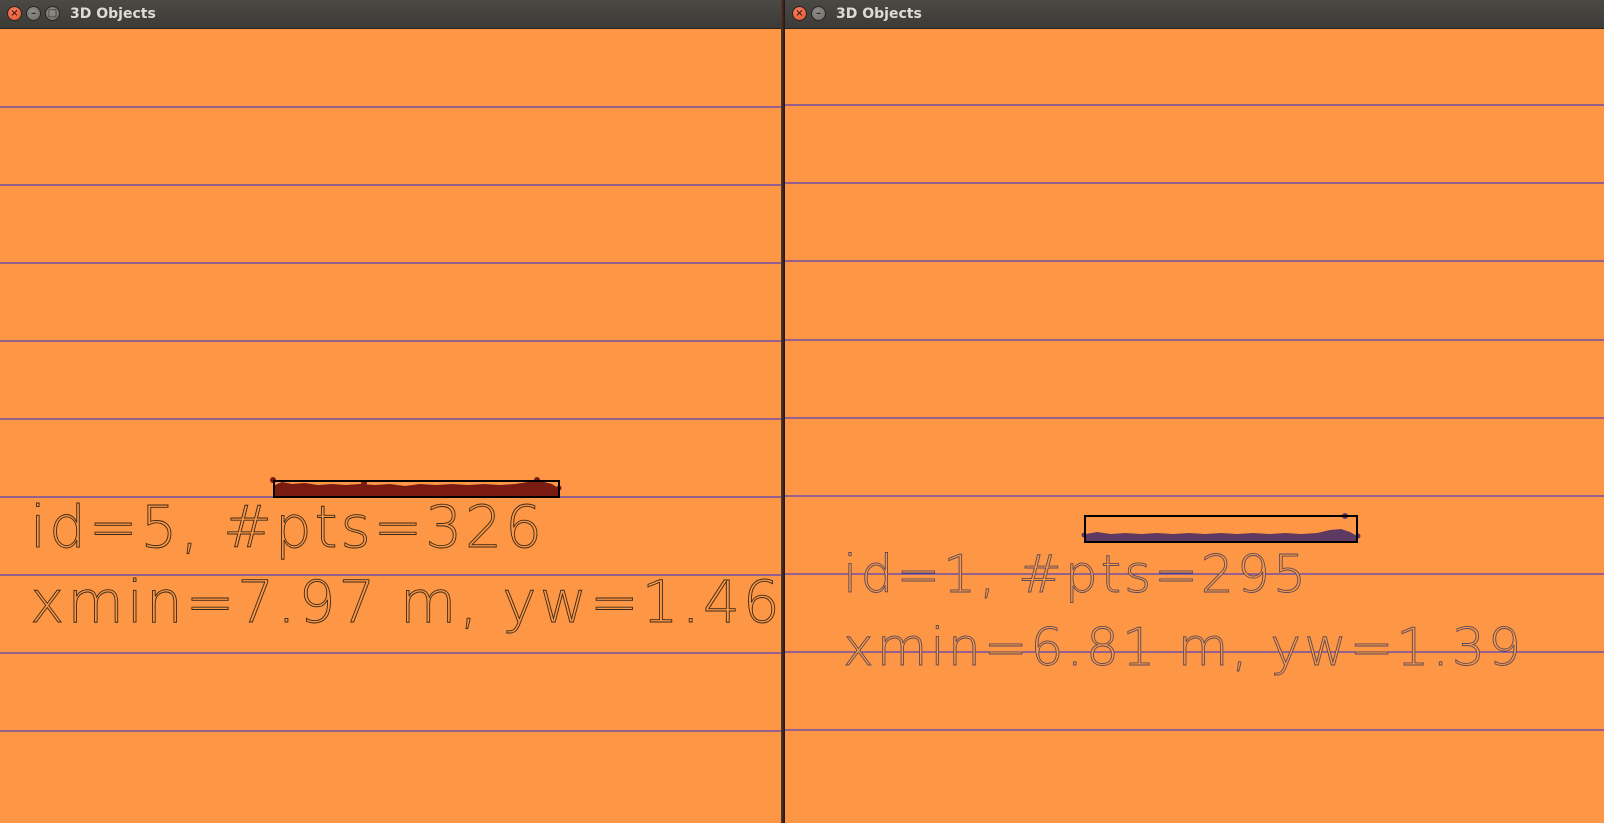 The image size is (1604, 823). Describe the element at coordinates (405, 602) in the screenshot. I see `label-xmin-yw: xmin=7.97 m, yw=1.46` at that location.